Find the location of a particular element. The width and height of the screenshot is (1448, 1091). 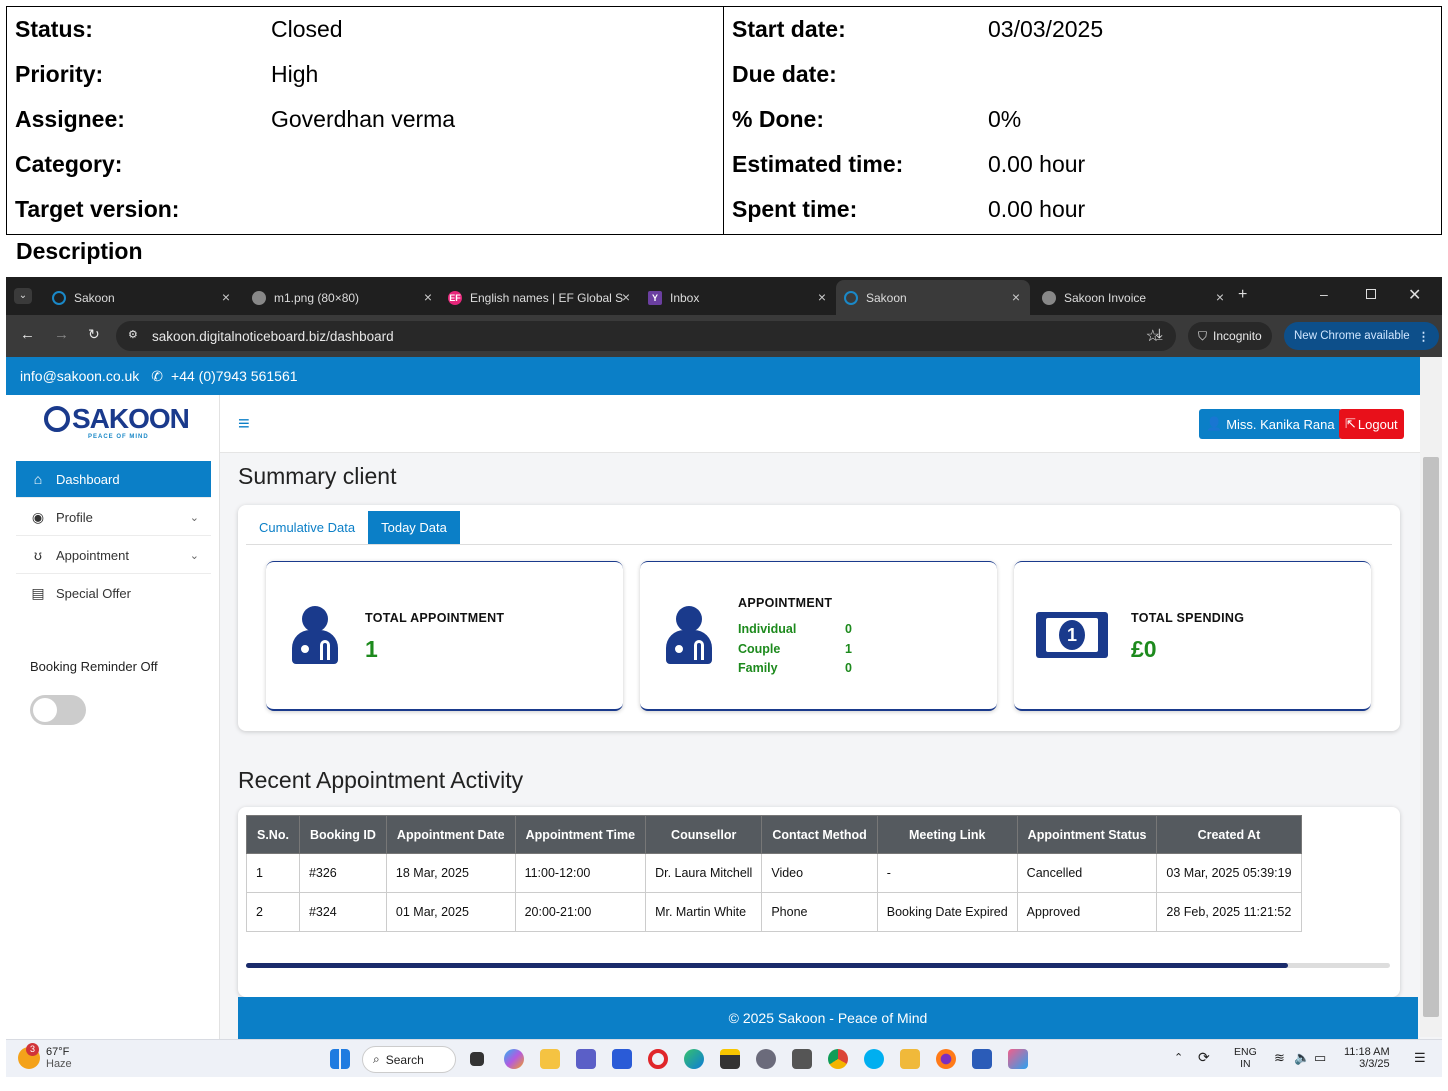

browser-tab: Y Inbox × is located at coordinates (738, 297).